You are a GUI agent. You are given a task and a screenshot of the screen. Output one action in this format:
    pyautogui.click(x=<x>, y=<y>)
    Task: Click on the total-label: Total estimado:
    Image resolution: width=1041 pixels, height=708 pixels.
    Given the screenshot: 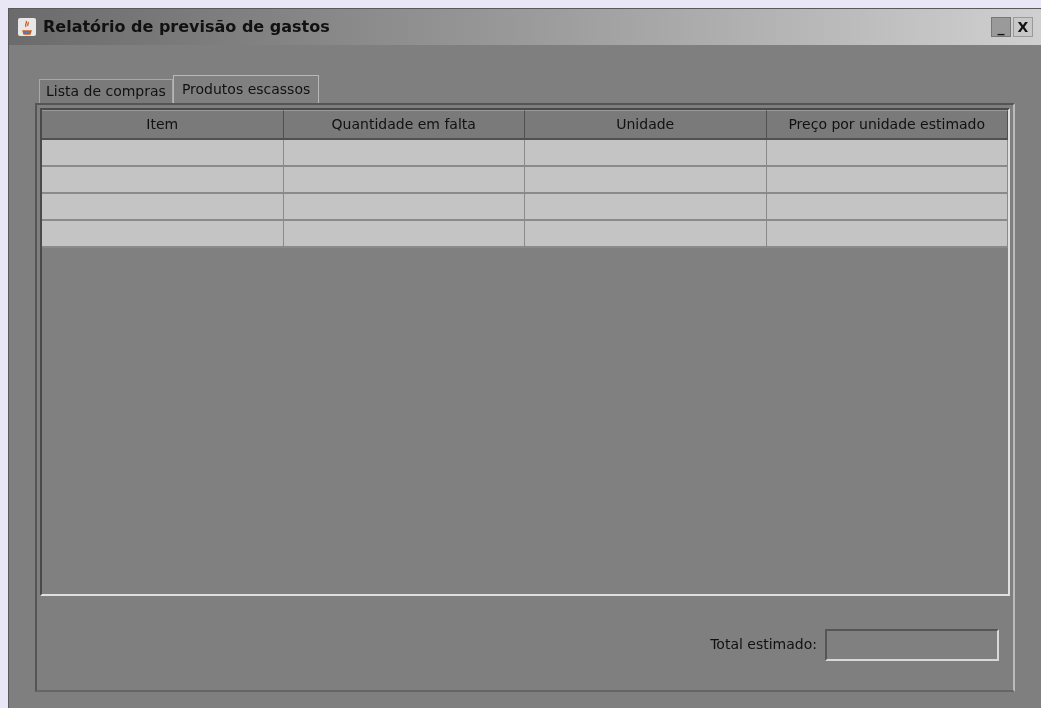 What is the action you would take?
    pyautogui.click(x=763, y=644)
    